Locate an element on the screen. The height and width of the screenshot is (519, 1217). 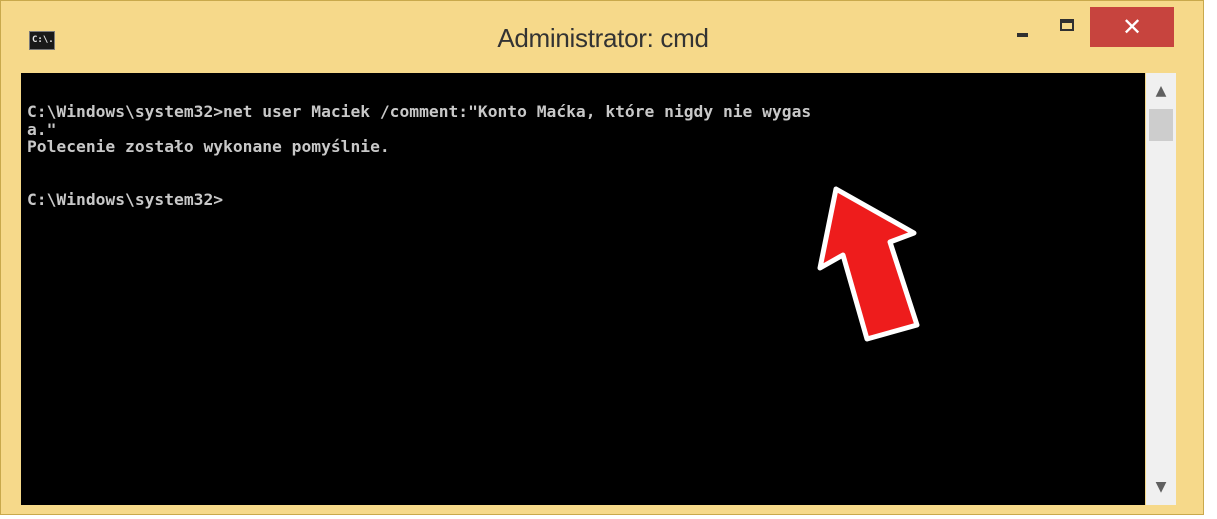
arrow-icon is located at coordinates (868, 264).